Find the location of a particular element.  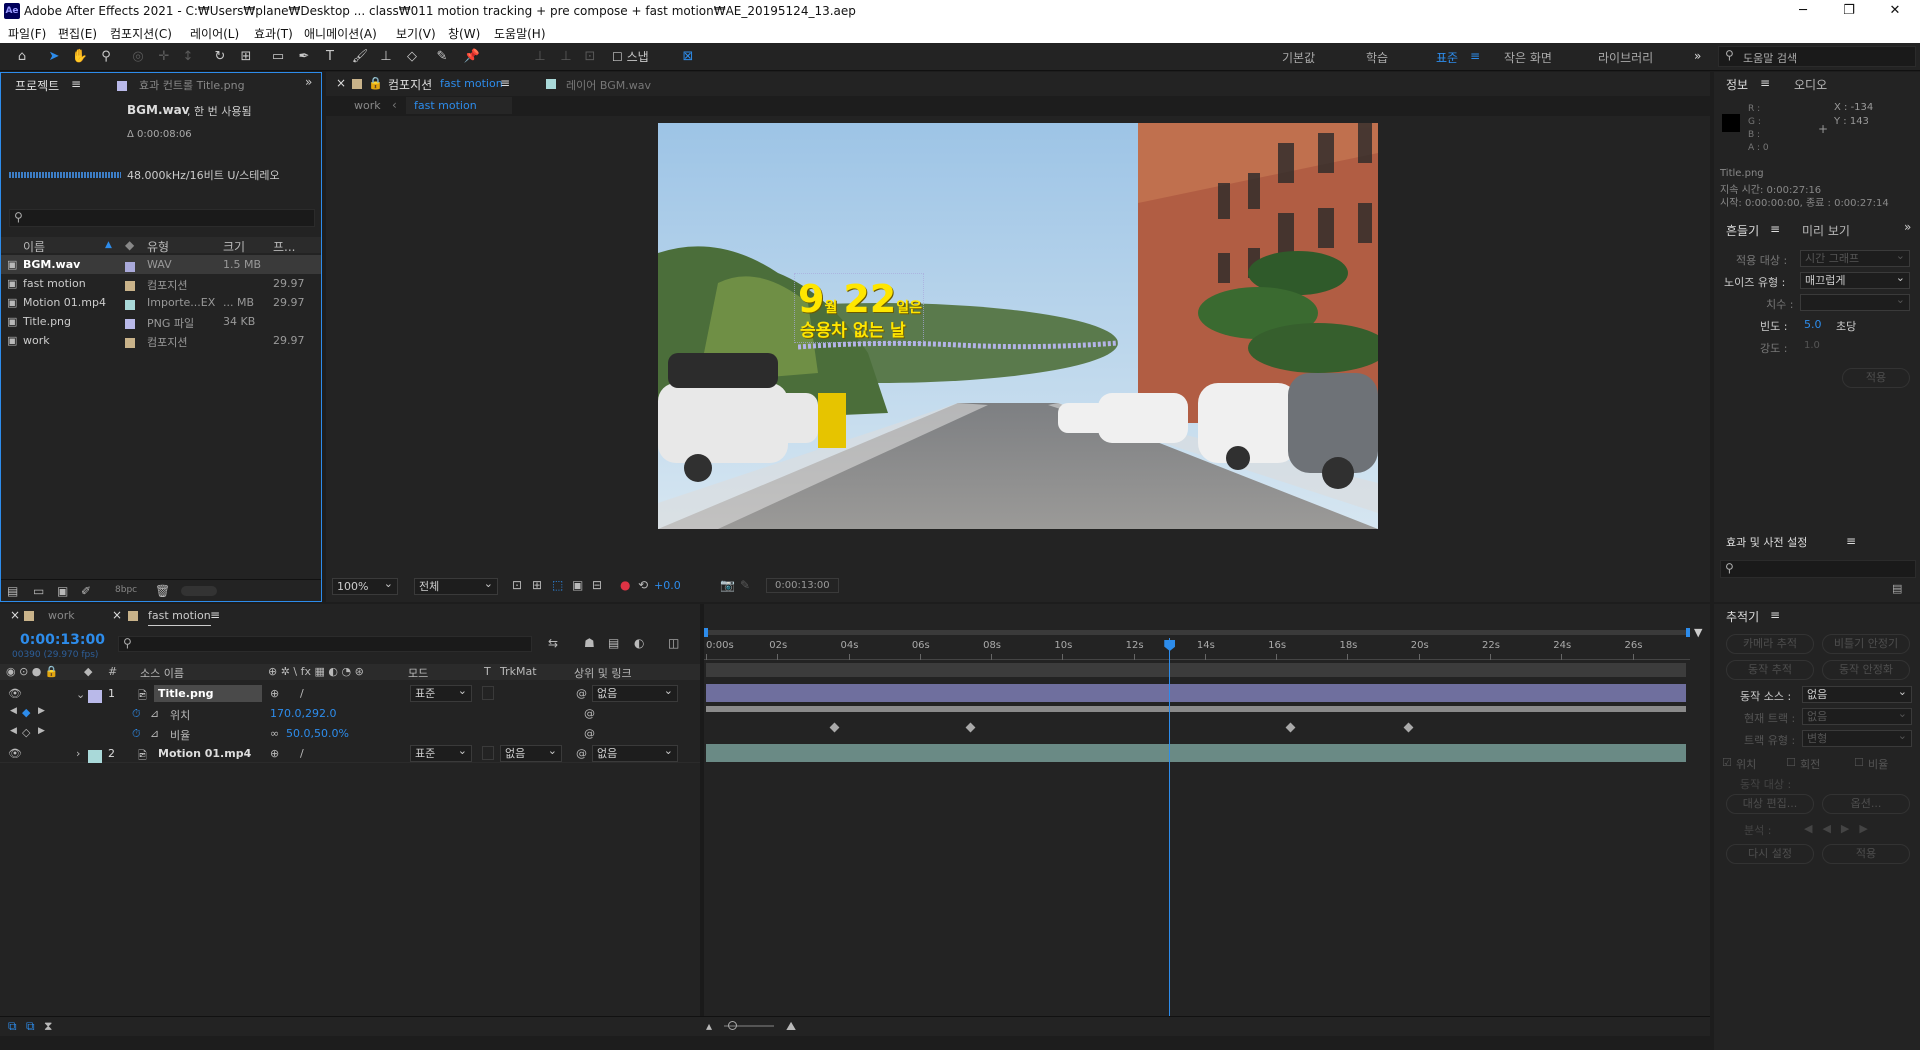

grid-guides-icon: ⊟ is located at coordinates (597, 585).